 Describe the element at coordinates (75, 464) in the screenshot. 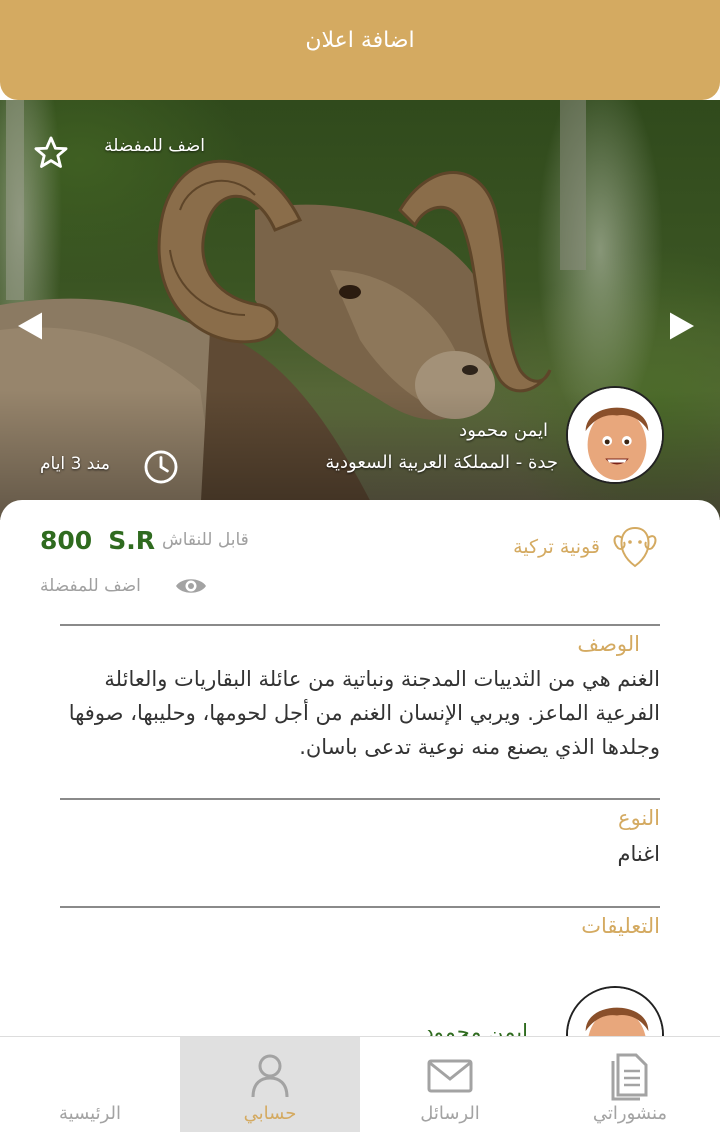

I see `posted-time: مند 3 ايام` at that location.